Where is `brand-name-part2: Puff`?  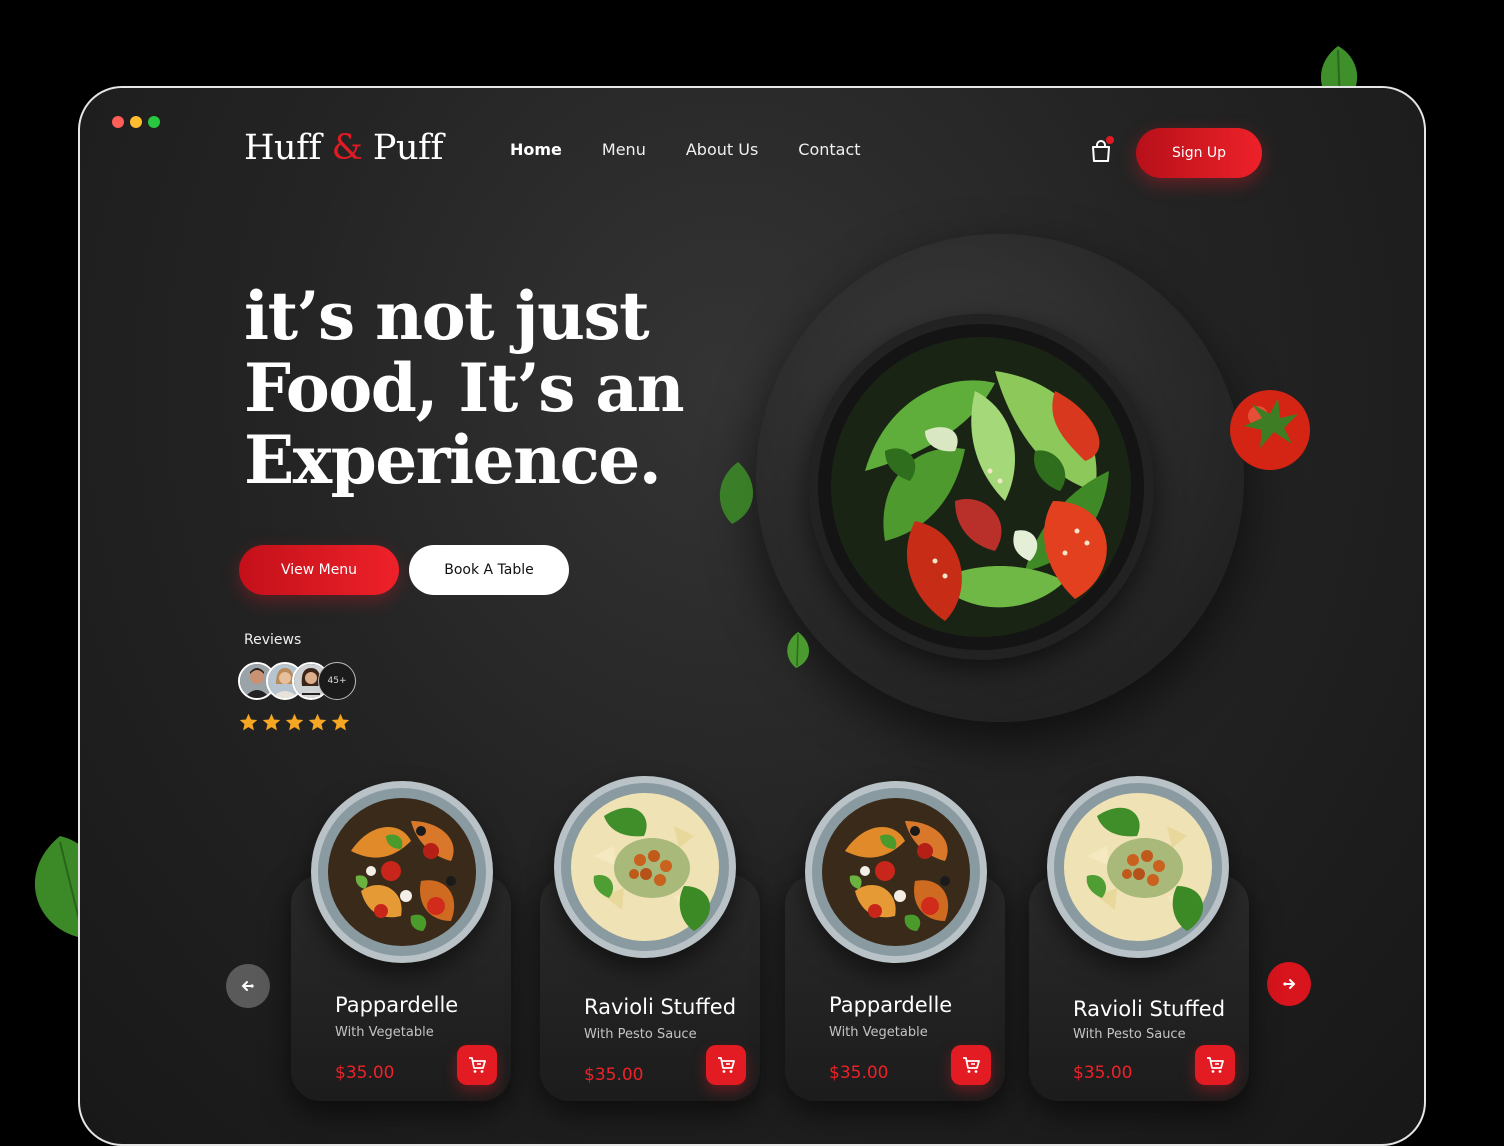 brand-name-part2: Puff is located at coordinates (408, 148).